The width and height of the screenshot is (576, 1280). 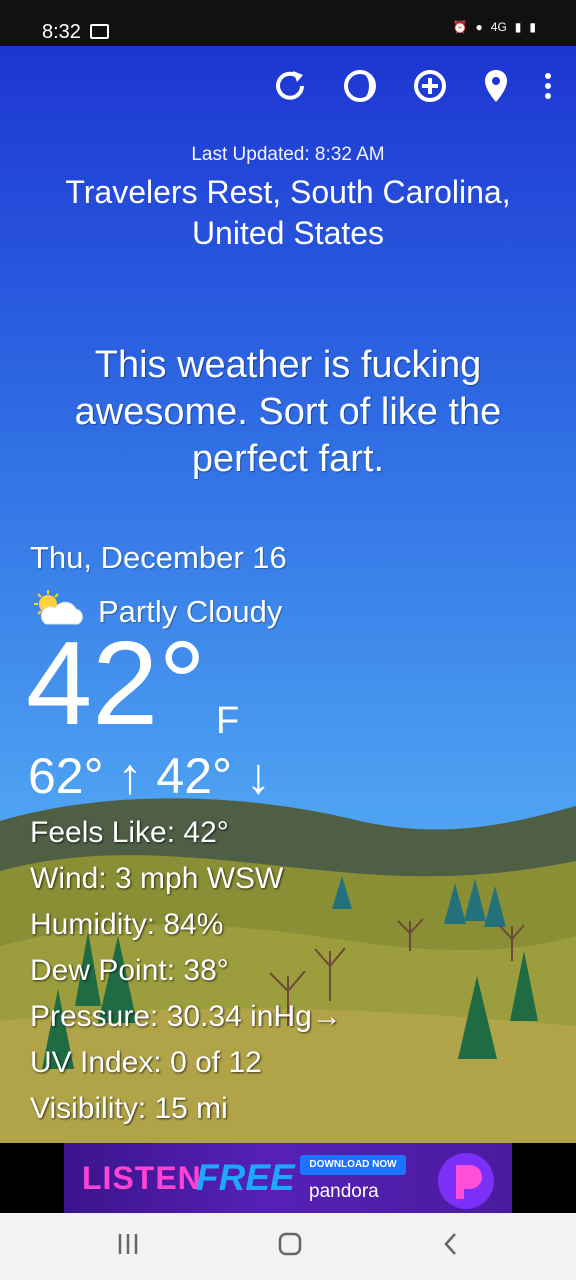 I want to click on high-low-temperature: 62° ↑ 42° ↓, so click(x=149, y=776).